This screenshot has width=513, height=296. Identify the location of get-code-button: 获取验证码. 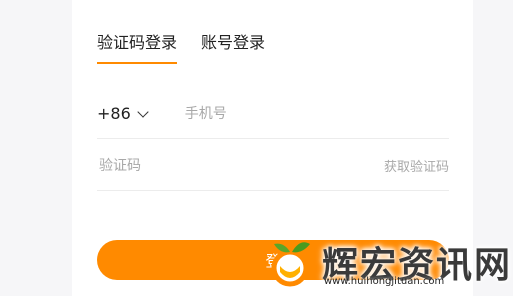
(416, 165).